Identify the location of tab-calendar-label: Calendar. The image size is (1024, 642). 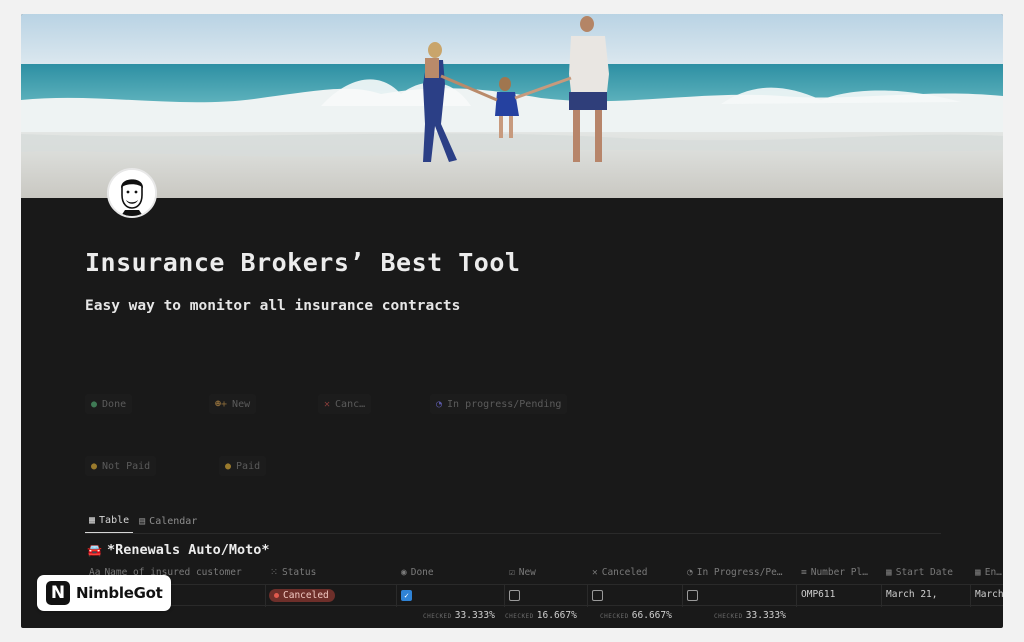
(173, 521).